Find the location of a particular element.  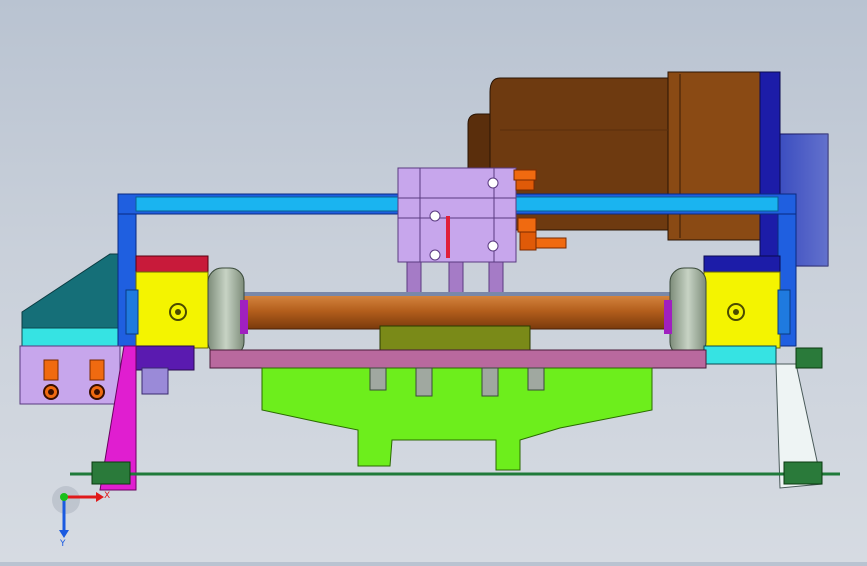

right-bearing-housing is located at coordinates (742, 310).